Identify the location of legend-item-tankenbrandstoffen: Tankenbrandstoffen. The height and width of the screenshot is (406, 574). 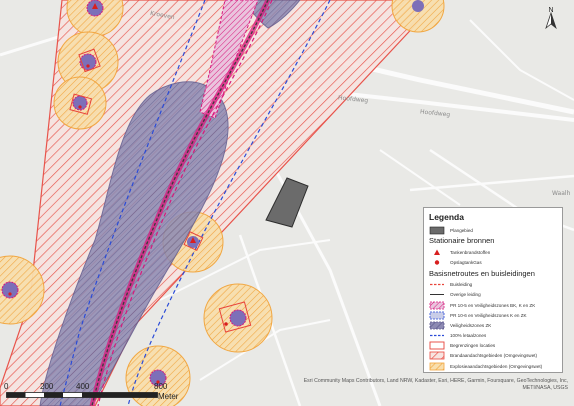
(493, 252).